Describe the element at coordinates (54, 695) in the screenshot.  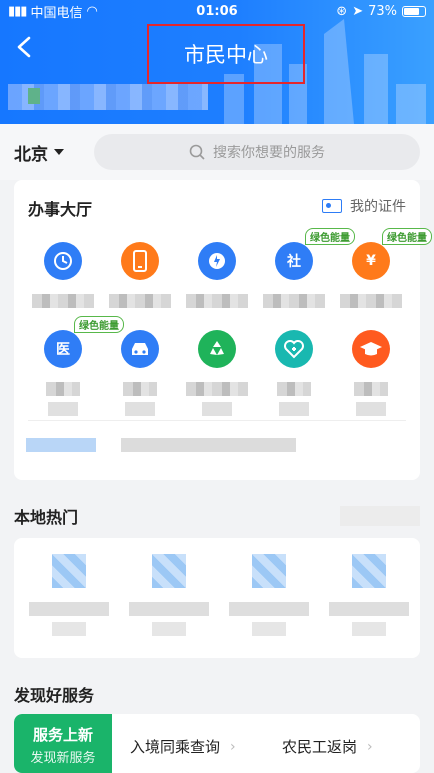
I see `discover-title: 发现好服务` at that location.